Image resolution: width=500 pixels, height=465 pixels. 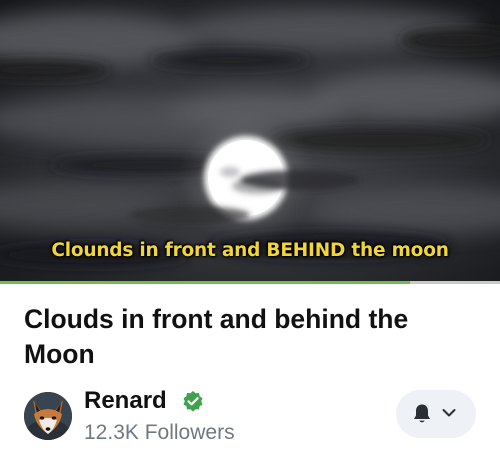 I want to click on video-progress-bar, so click(x=250, y=282).